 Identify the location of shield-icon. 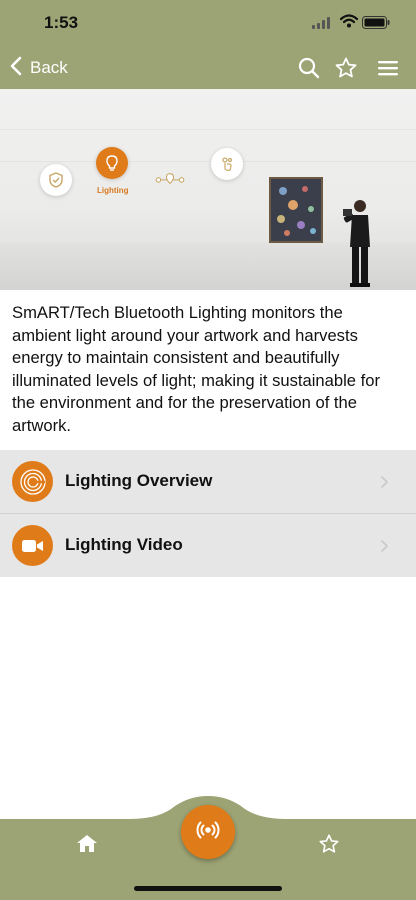
(56, 180).